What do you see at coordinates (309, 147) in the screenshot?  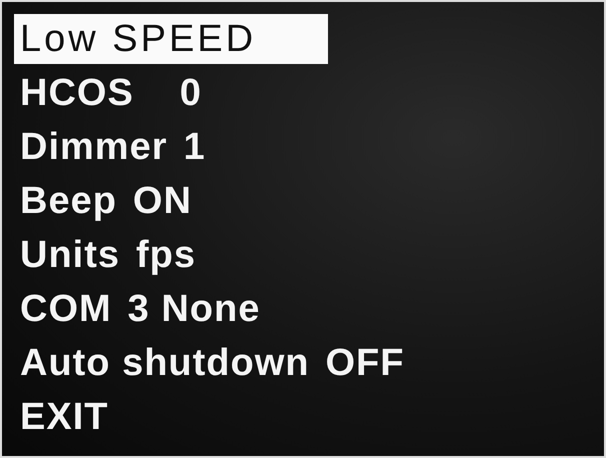 I see `menu-item: Dimmer 1` at bounding box center [309, 147].